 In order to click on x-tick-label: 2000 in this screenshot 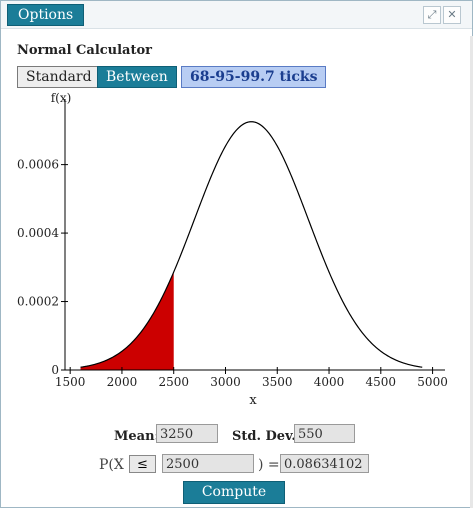, I will do `click(122, 382)`.